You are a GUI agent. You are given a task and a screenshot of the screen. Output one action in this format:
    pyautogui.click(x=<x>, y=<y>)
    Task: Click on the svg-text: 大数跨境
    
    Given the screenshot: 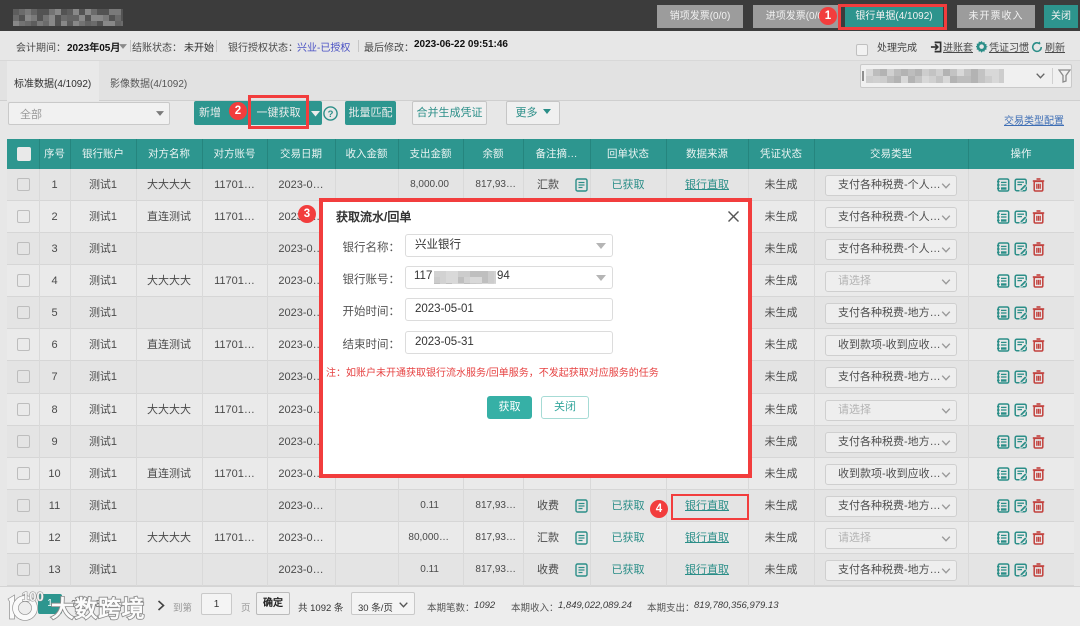 What is the action you would take?
    pyautogui.click(x=98, y=609)
    